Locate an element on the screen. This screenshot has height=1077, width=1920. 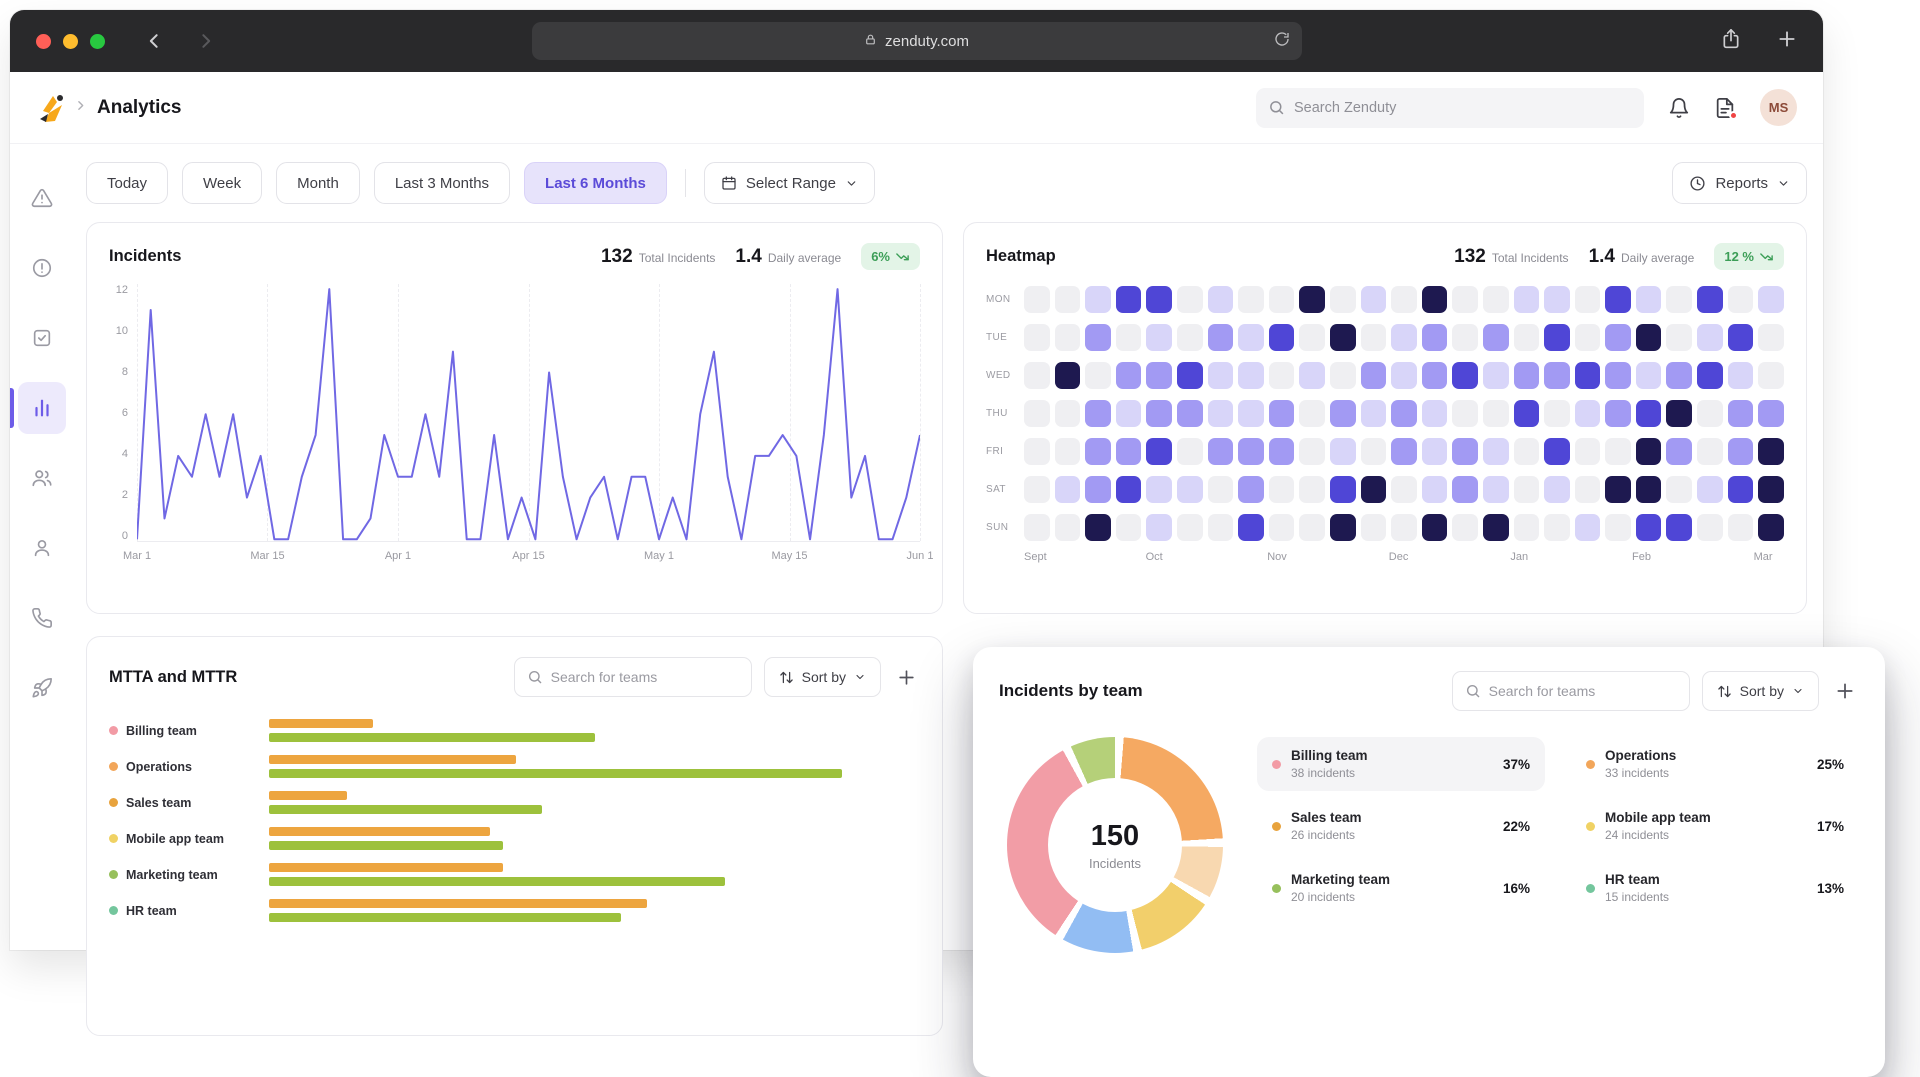
filter-week: Week is located at coordinates (222, 183).